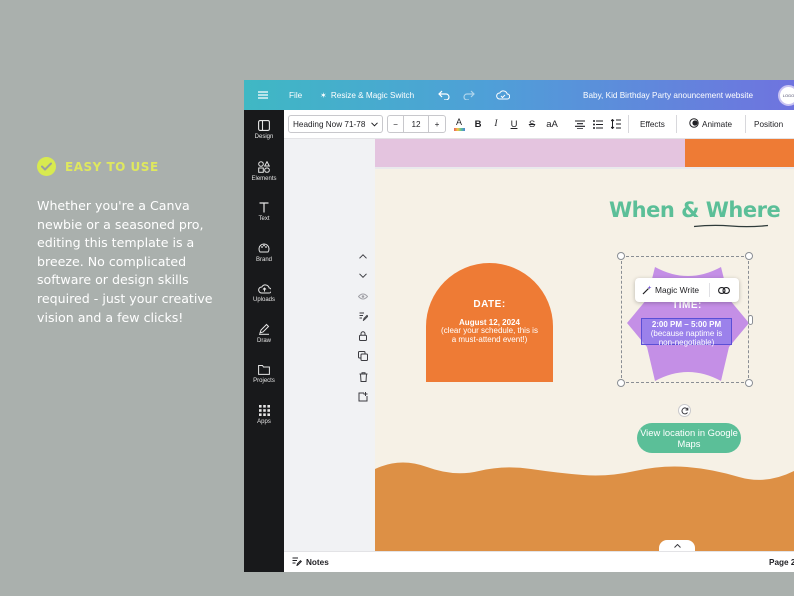 Image resolution: width=794 pixels, height=596 pixels. What do you see at coordinates (647, 290) in the screenshot?
I see `magic-wand-icon` at bounding box center [647, 290].